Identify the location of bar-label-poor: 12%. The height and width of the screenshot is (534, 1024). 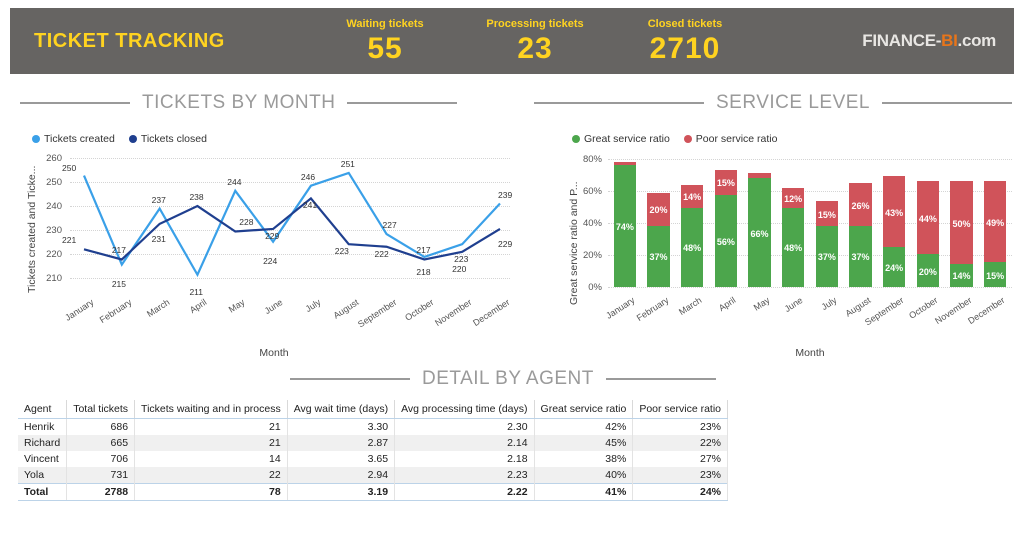
(793, 198).